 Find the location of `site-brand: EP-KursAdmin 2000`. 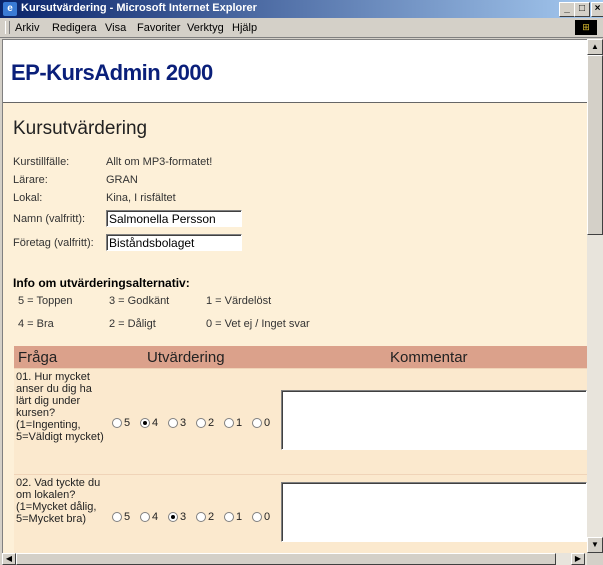

site-brand: EP-KursAdmin 2000 is located at coordinates (112, 72).